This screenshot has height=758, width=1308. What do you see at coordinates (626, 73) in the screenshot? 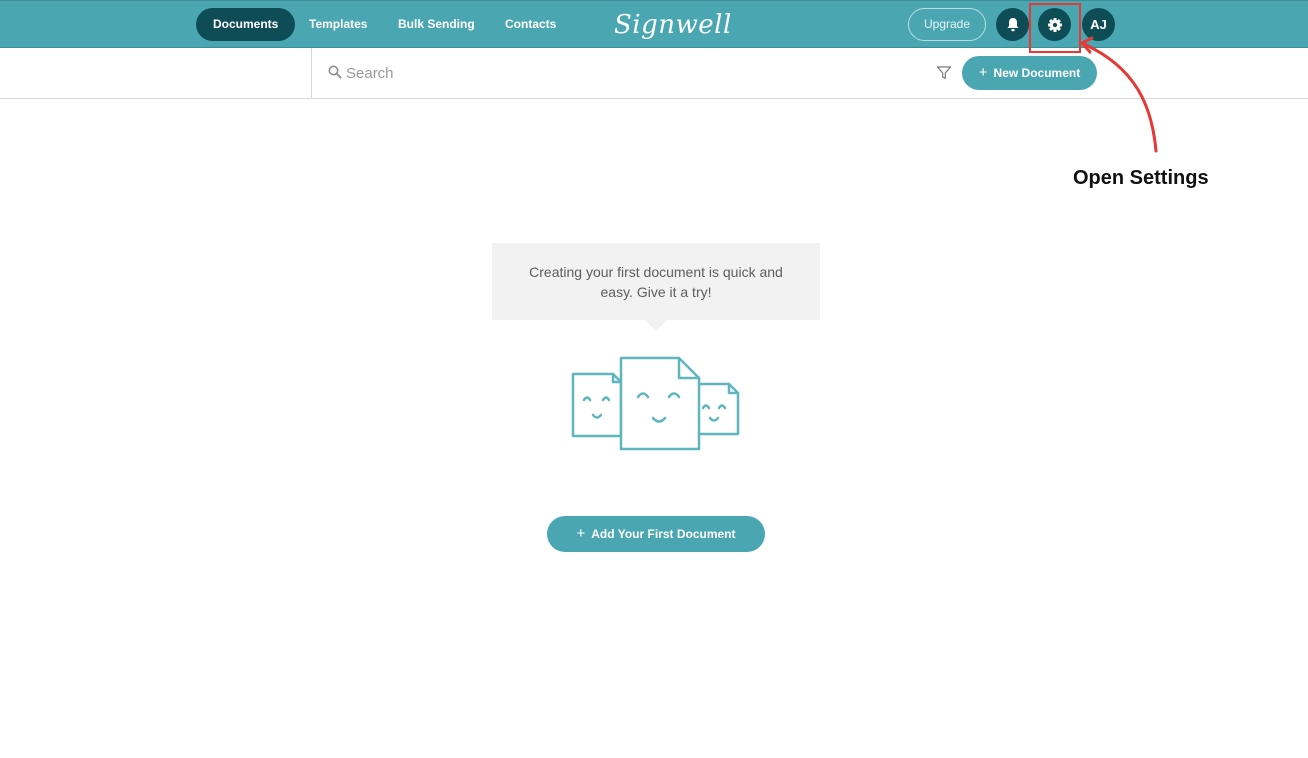
I see `search-input` at bounding box center [626, 73].